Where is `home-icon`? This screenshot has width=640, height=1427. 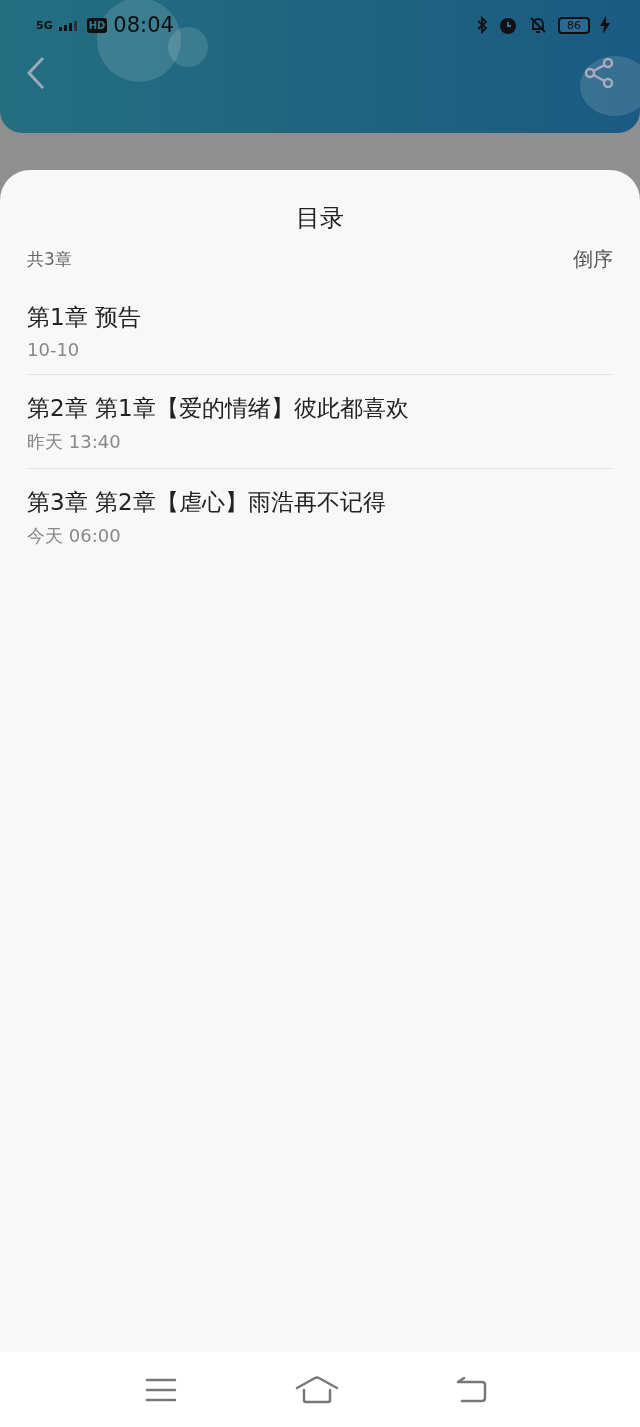
home-icon is located at coordinates (316, 1389).